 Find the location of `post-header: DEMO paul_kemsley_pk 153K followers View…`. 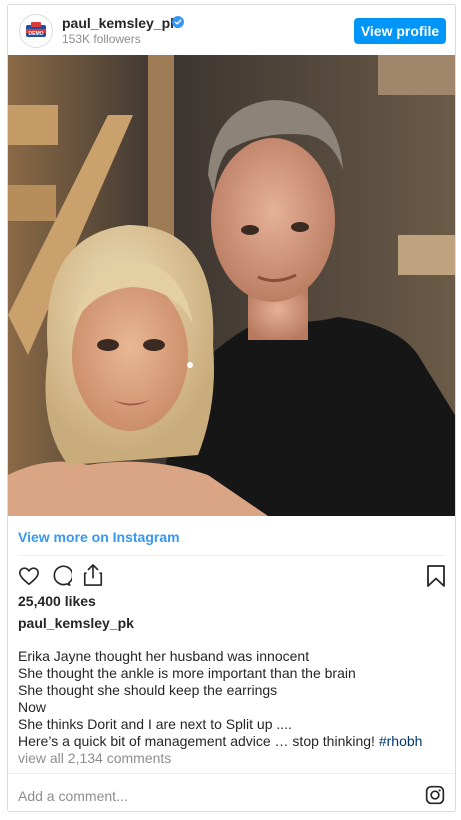

post-header: DEMO paul_kemsley_pk 153K followers View… is located at coordinates (231, 30).